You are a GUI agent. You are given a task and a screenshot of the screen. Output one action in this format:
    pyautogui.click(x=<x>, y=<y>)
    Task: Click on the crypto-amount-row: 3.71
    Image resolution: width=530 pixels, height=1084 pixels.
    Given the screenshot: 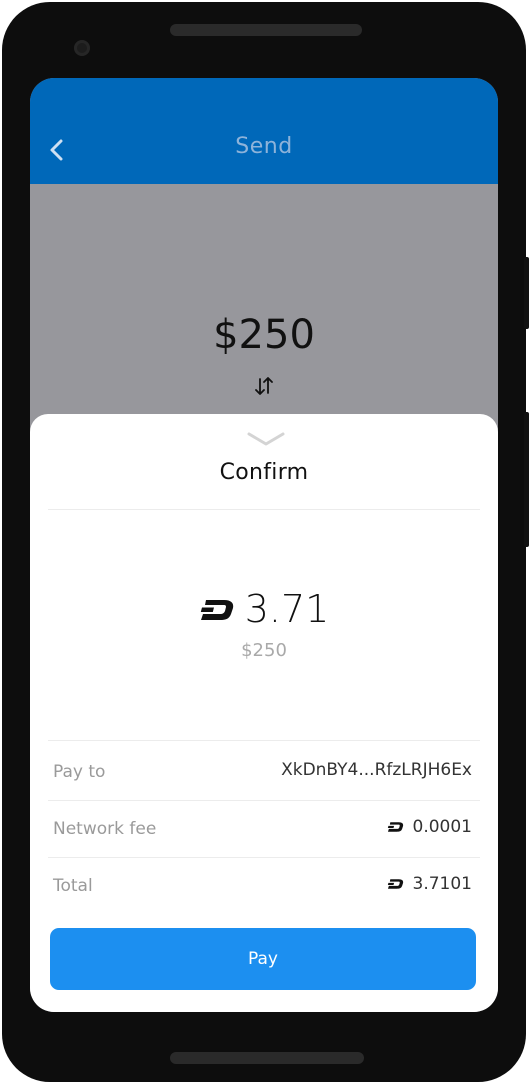 What is the action you would take?
    pyautogui.click(x=264, y=609)
    